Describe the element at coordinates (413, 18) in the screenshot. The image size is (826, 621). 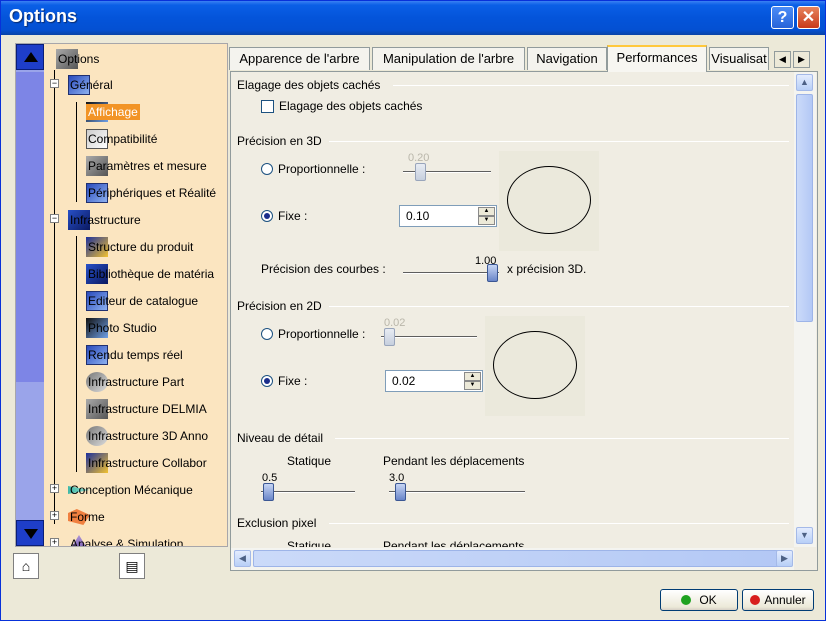
I see `title-bar: Options ? ✕` at that location.